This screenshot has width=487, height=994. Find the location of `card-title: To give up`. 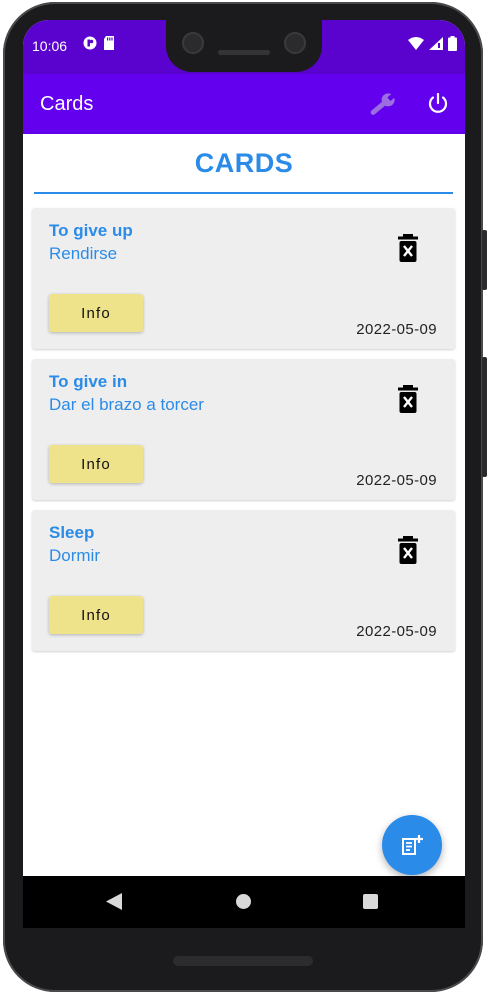

card-title: To give up is located at coordinates (91, 230).